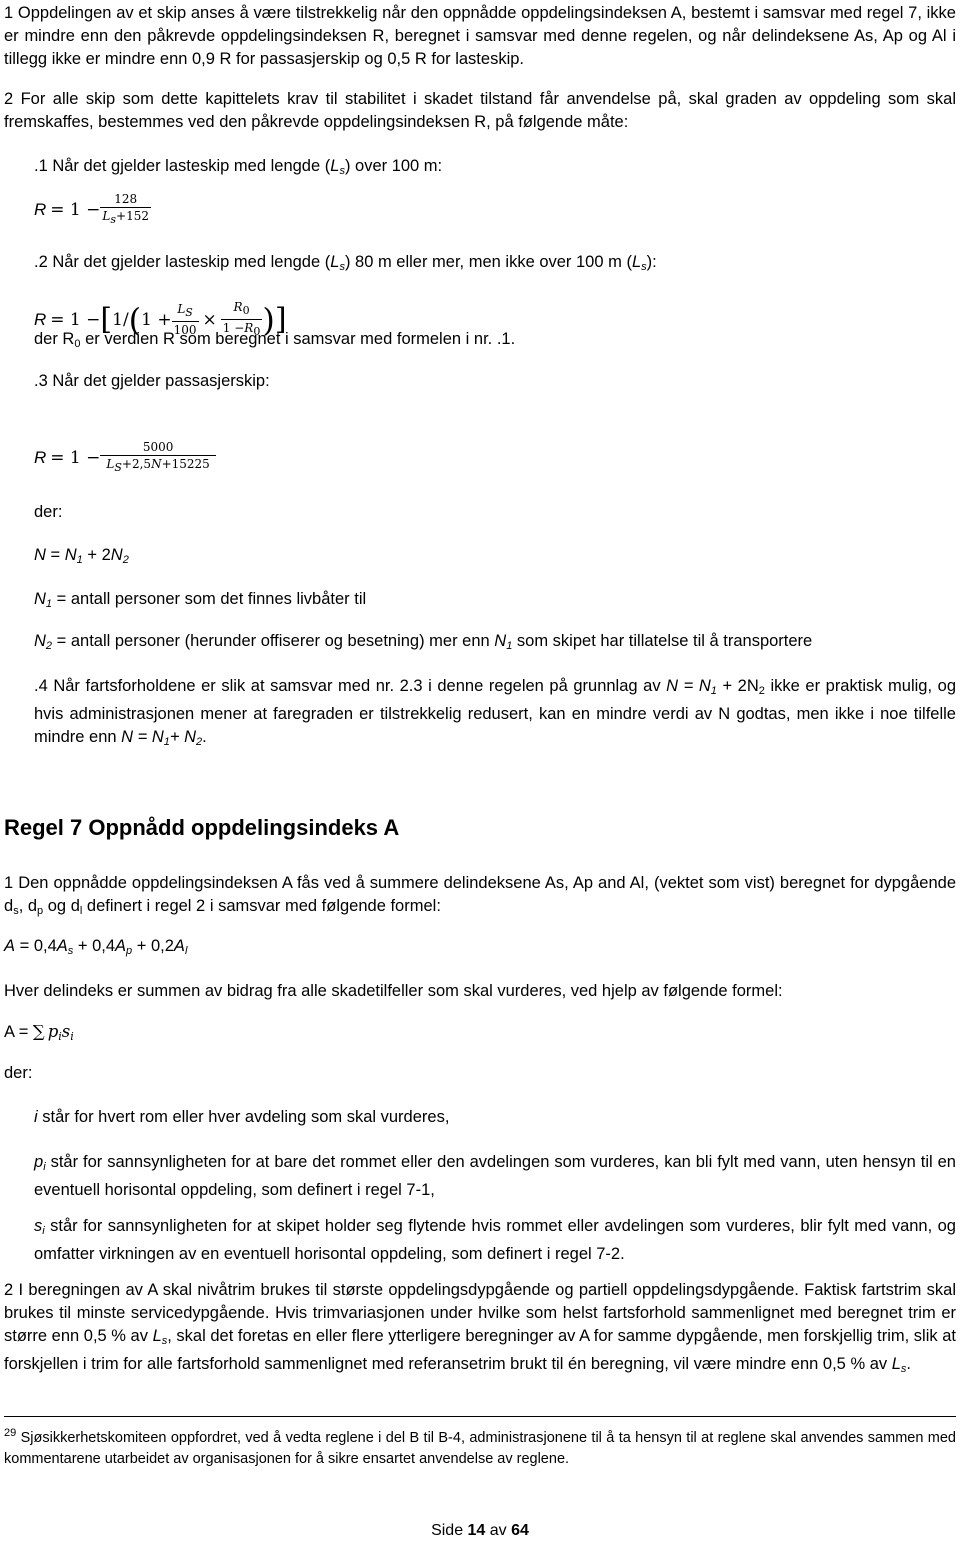 This screenshot has height=1545, width=960. Describe the element at coordinates (120, 319) in the screenshot. I see `one-slash: 1/` at that location.